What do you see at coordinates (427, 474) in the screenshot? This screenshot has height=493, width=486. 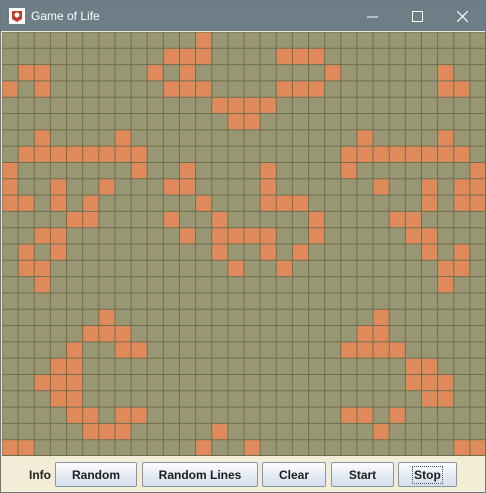 I see `stop-button: Stop` at bounding box center [427, 474].